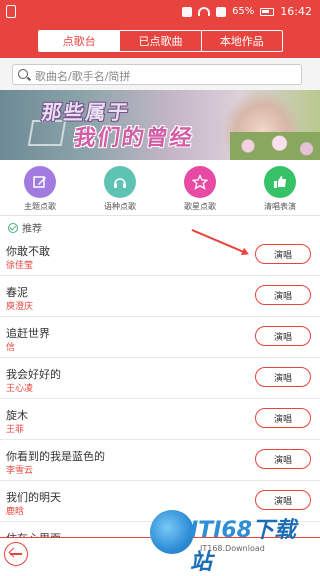  What do you see at coordinates (187, 11) in the screenshot?
I see `alarm-icon` at bounding box center [187, 11].